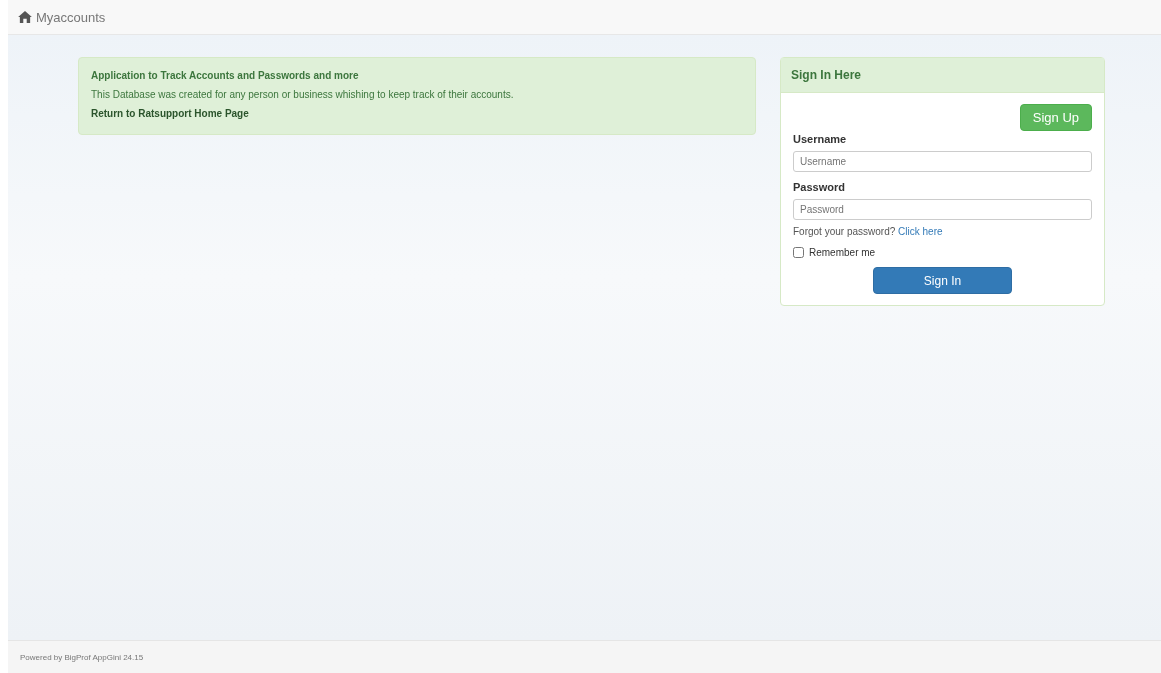 The image size is (1161, 673). I want to click on remember-label: Remember me, so click(842, 252).